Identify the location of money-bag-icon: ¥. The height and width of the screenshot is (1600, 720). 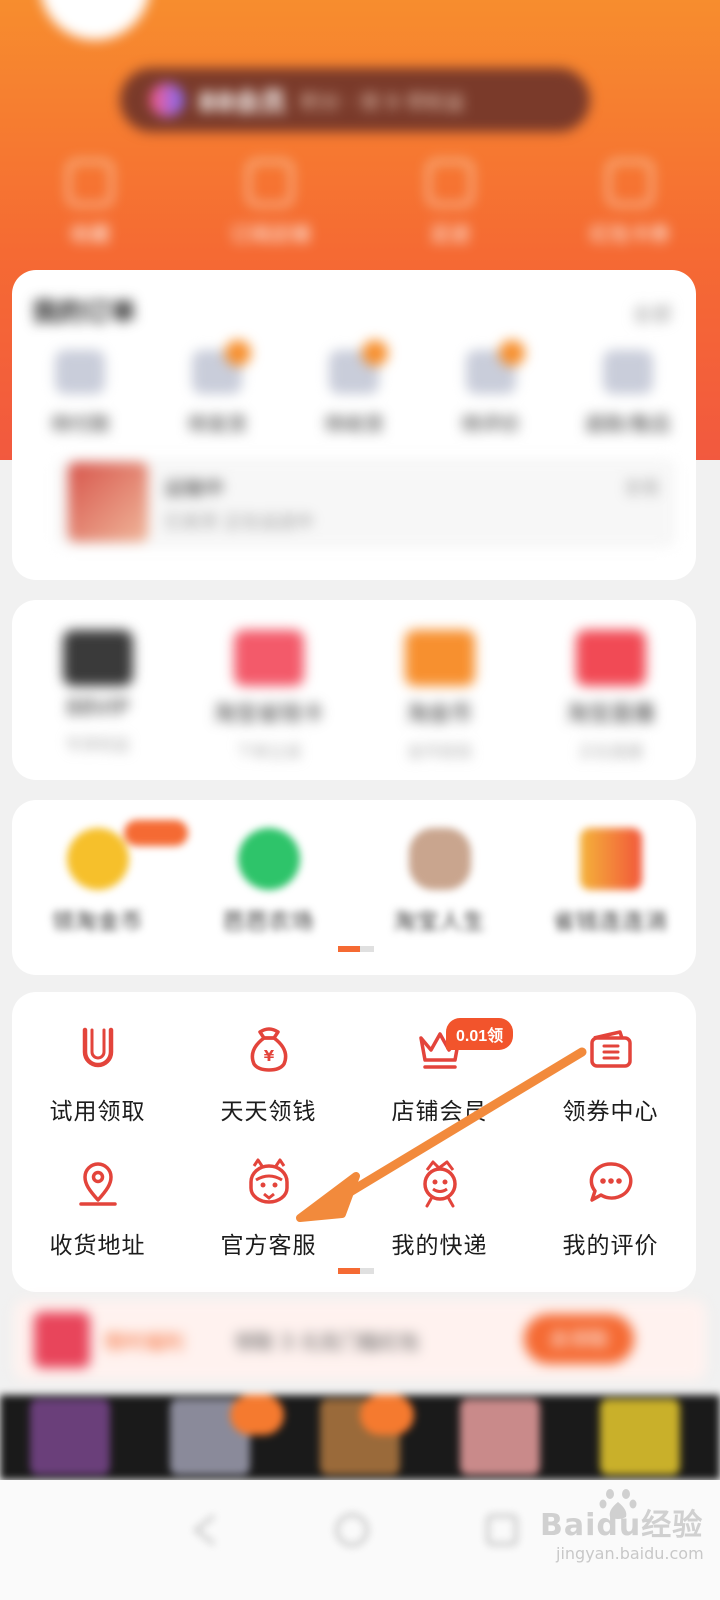
(268, 1049).